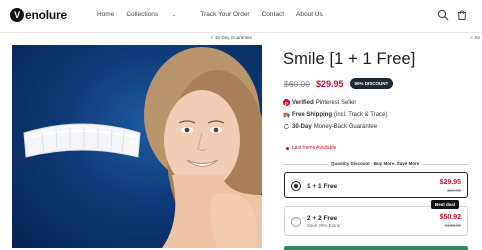 The width and height of the screenshot is (482, 250). I want to click on header-divider, so click(241, 32).